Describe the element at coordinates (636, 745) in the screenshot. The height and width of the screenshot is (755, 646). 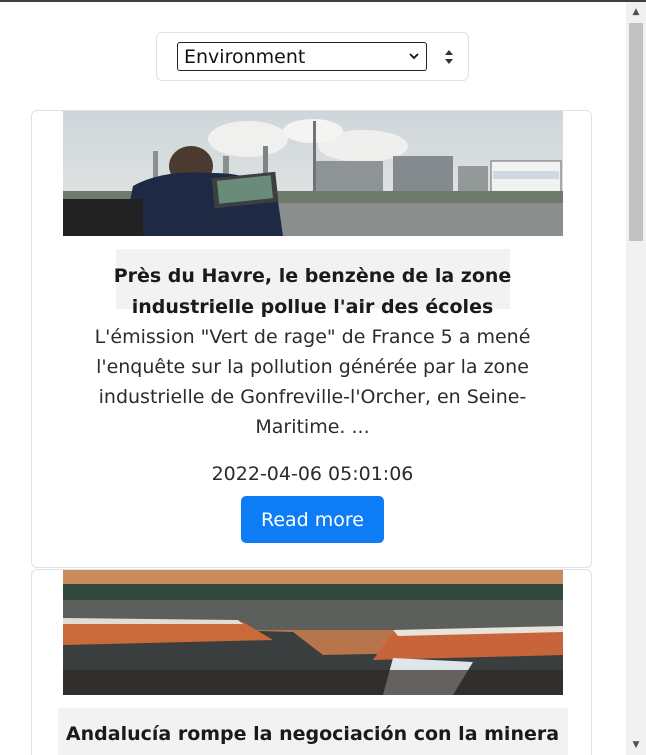
I see `scroll-down-arrow-icon: ▼` at that location.